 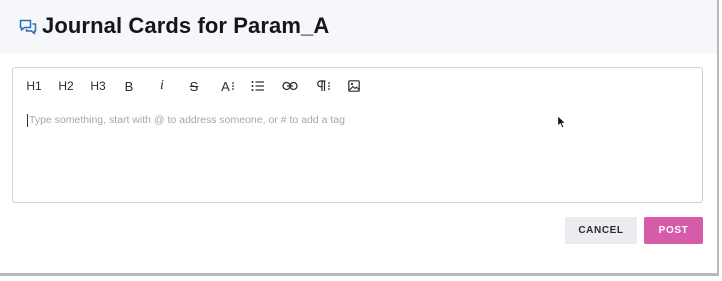 I want to click on editor-toolbar: H1 H2 H3 B i S A, so click(x=357, y=86).